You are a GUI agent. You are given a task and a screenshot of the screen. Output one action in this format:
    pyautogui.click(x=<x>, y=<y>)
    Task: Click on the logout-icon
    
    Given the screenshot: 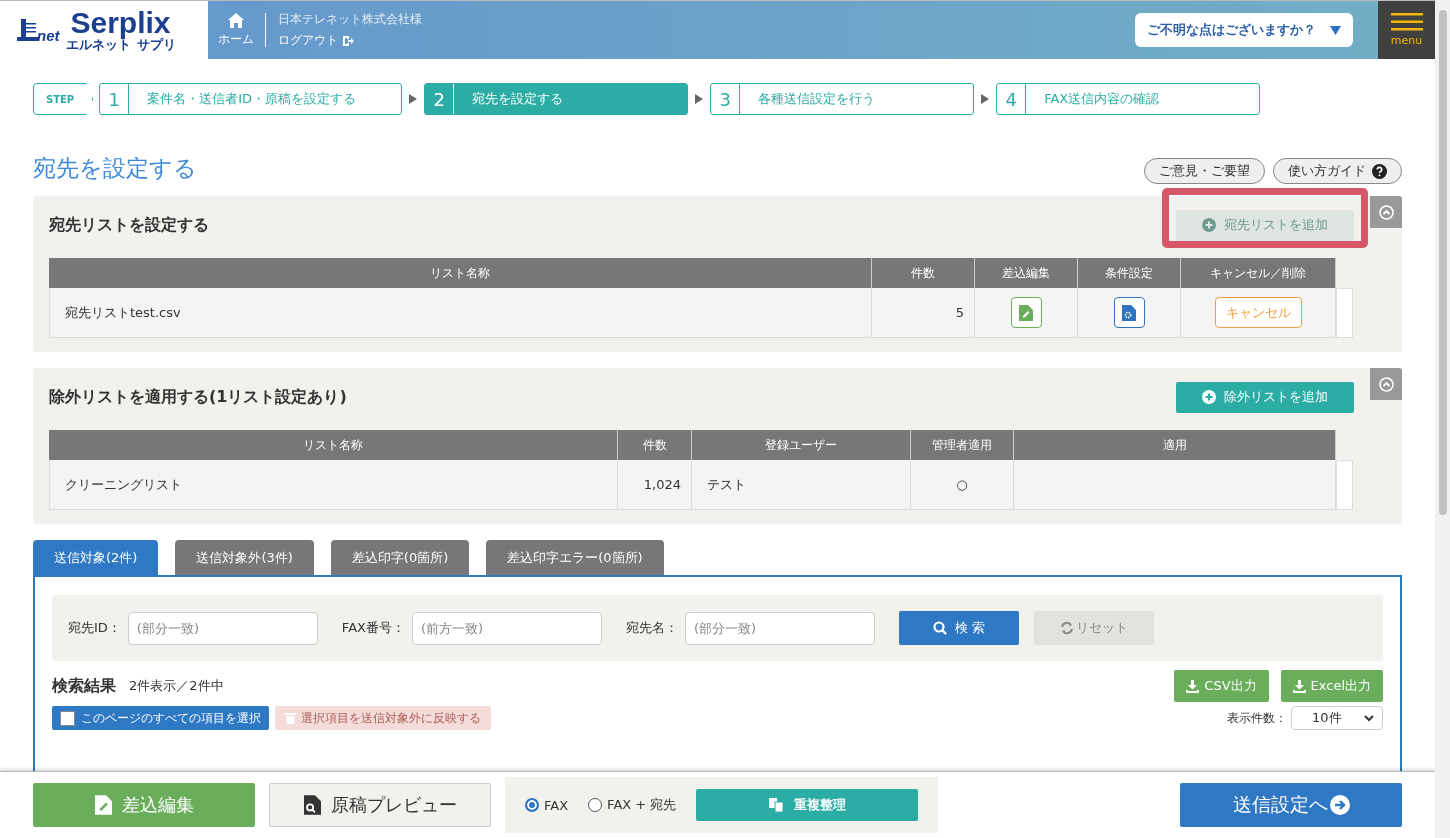 What is the action you would take?
    pyautogui.click(x=348, y=40)
    